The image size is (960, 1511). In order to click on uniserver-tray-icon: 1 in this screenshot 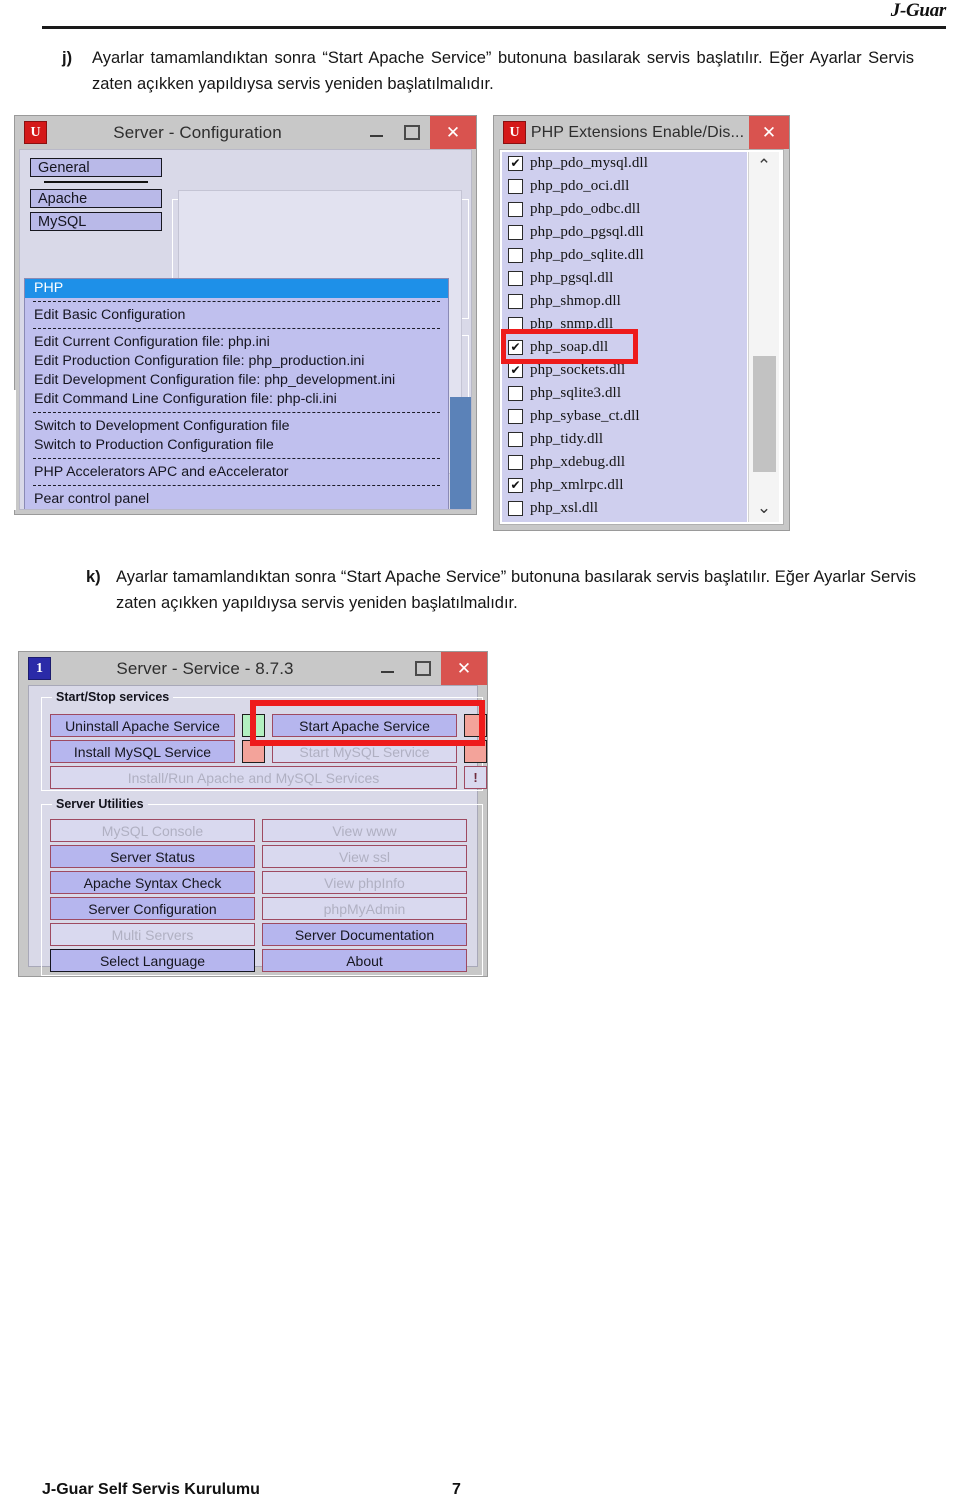, I will do `click(39, 668)`.